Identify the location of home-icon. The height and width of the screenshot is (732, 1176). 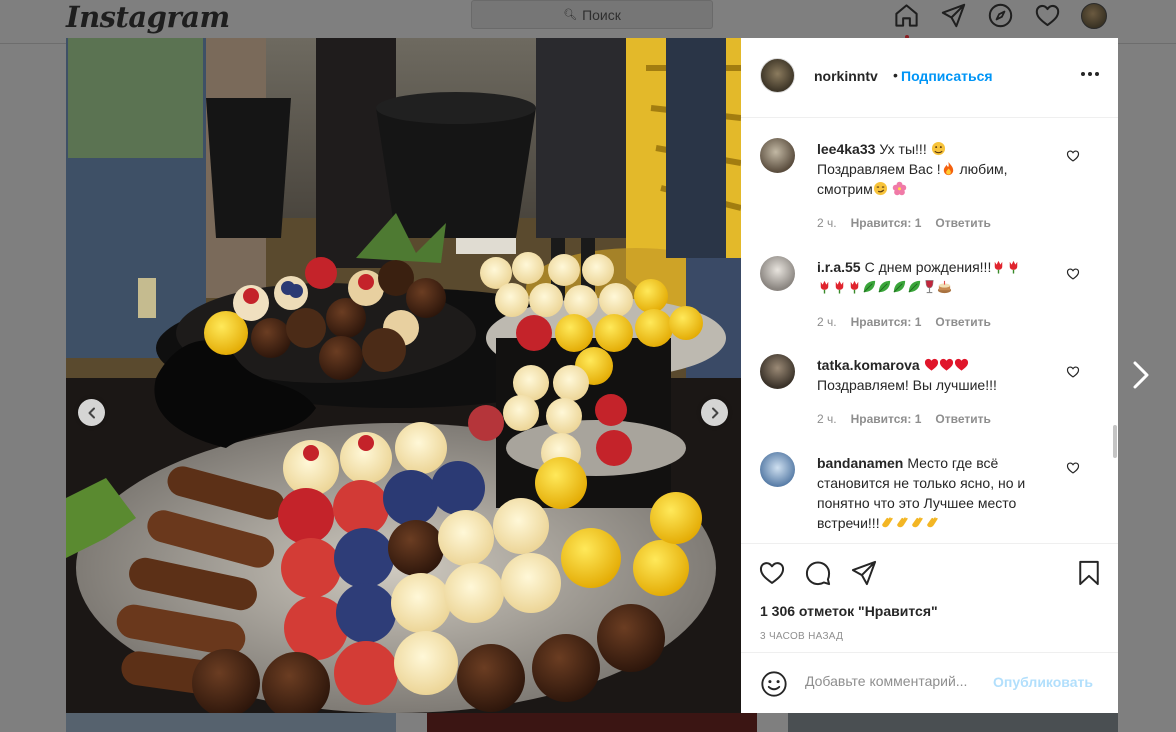
(906, 15).